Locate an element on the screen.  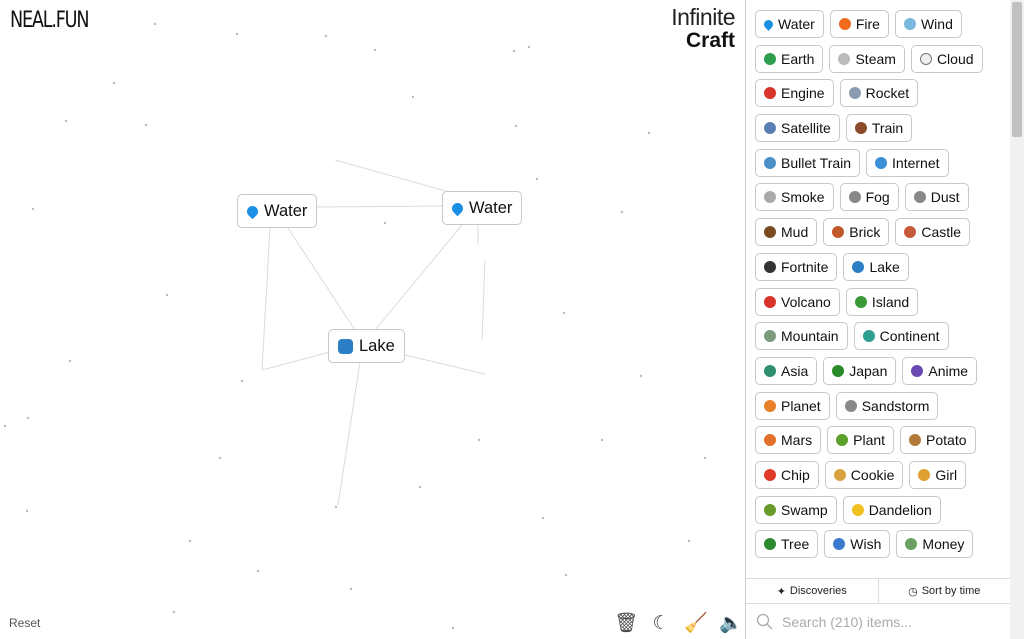
item-money: Money is located at coordinates (935, 544).